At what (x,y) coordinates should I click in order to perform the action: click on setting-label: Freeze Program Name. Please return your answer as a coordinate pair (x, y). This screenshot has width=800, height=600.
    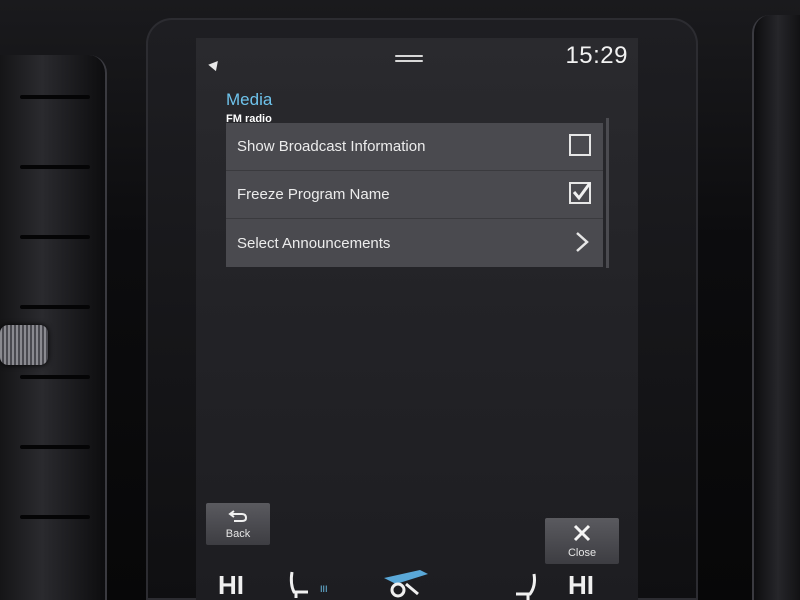
    Looking at the image, I should click on (313, 194).